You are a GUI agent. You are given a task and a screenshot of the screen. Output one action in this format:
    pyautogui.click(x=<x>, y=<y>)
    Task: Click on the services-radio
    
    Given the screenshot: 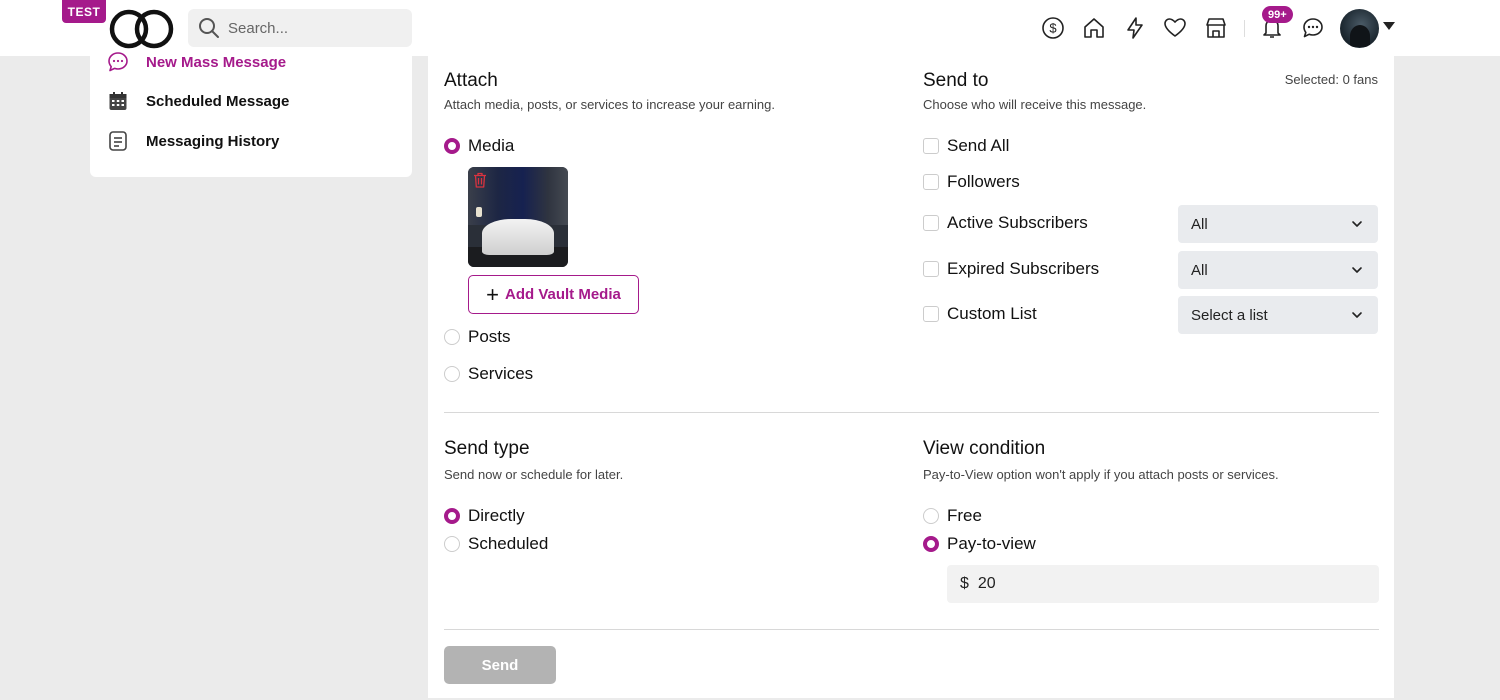 What is the action you would take?
    pyautogui.click(x=452, y=374)
    